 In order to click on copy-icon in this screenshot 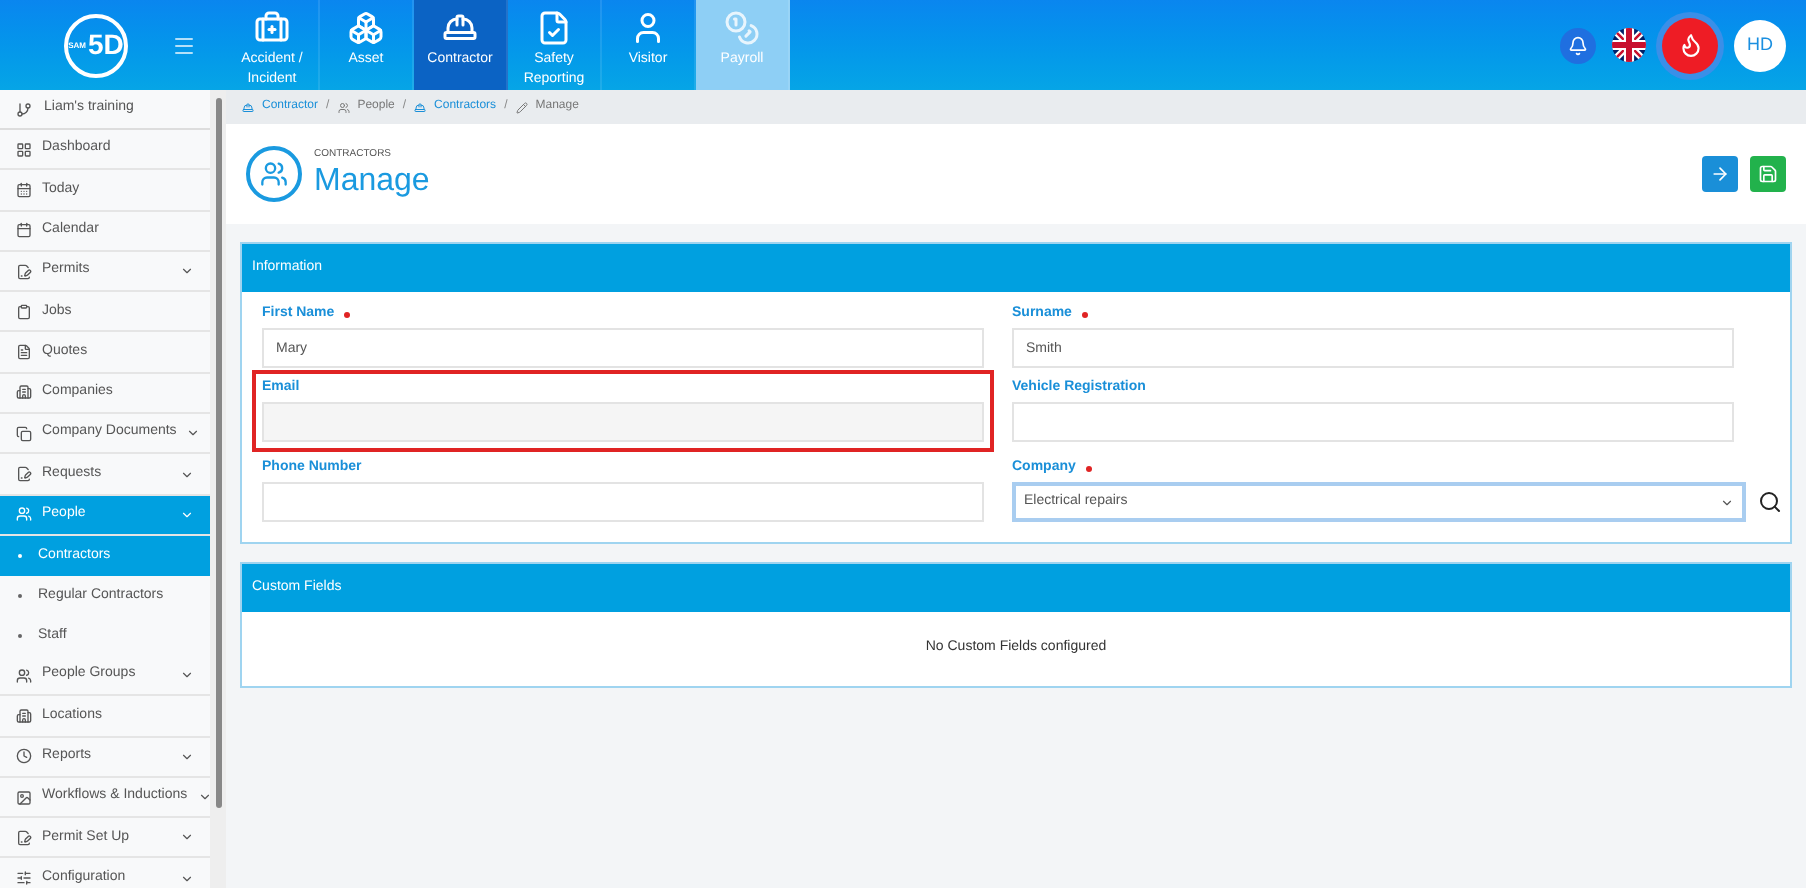, I will do `click(24, 433)`.